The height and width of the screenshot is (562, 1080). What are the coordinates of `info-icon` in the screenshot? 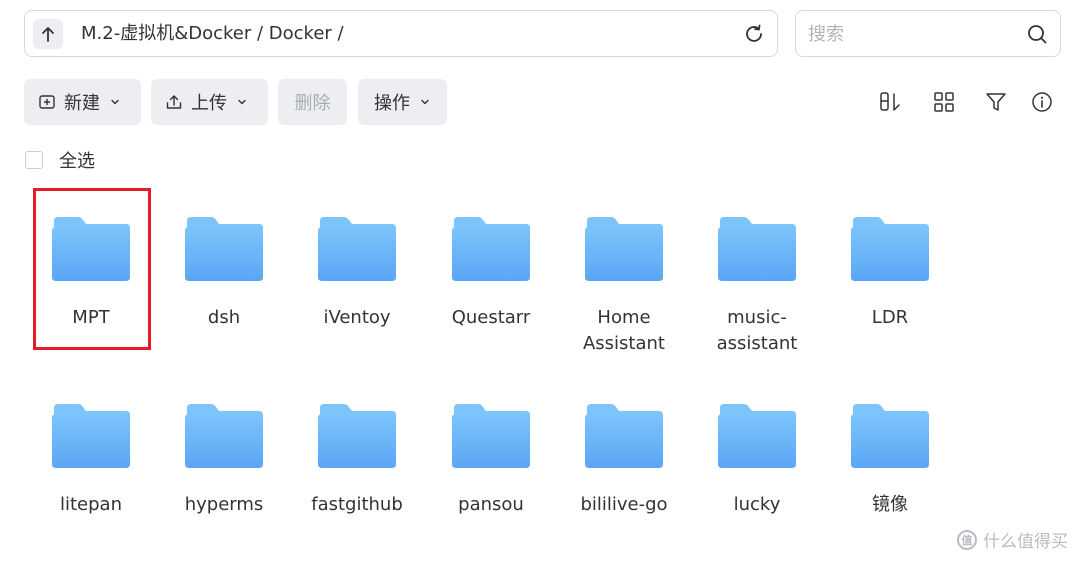 It's located at (1042, 102).